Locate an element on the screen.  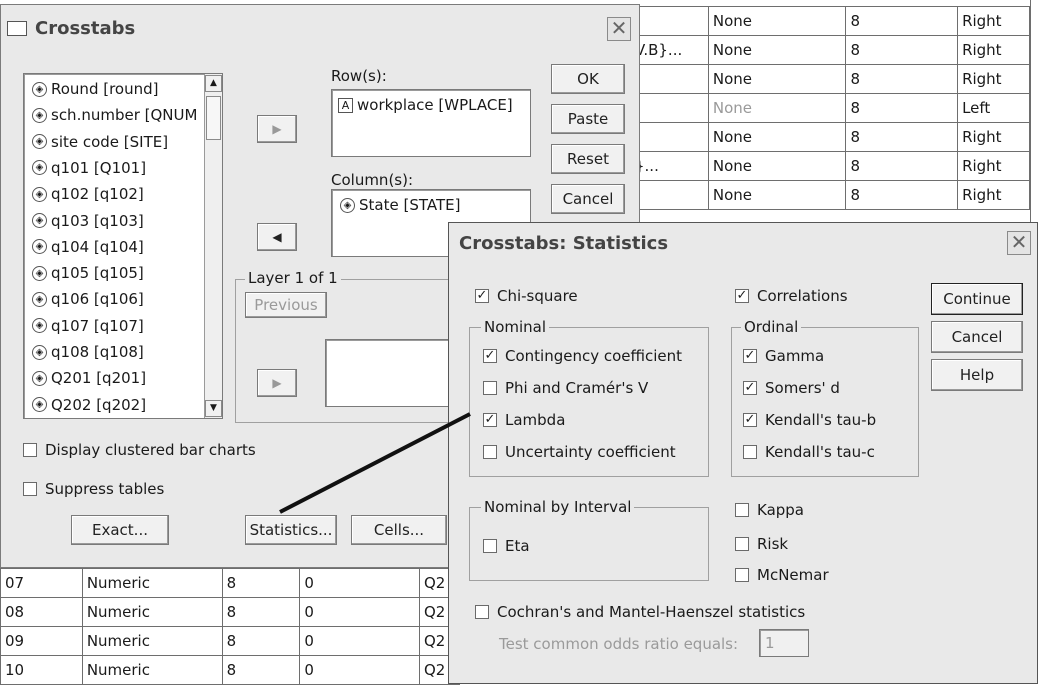
variable-list-item: ◈ sch.number [QNUM is located at coordinates (114, 115).